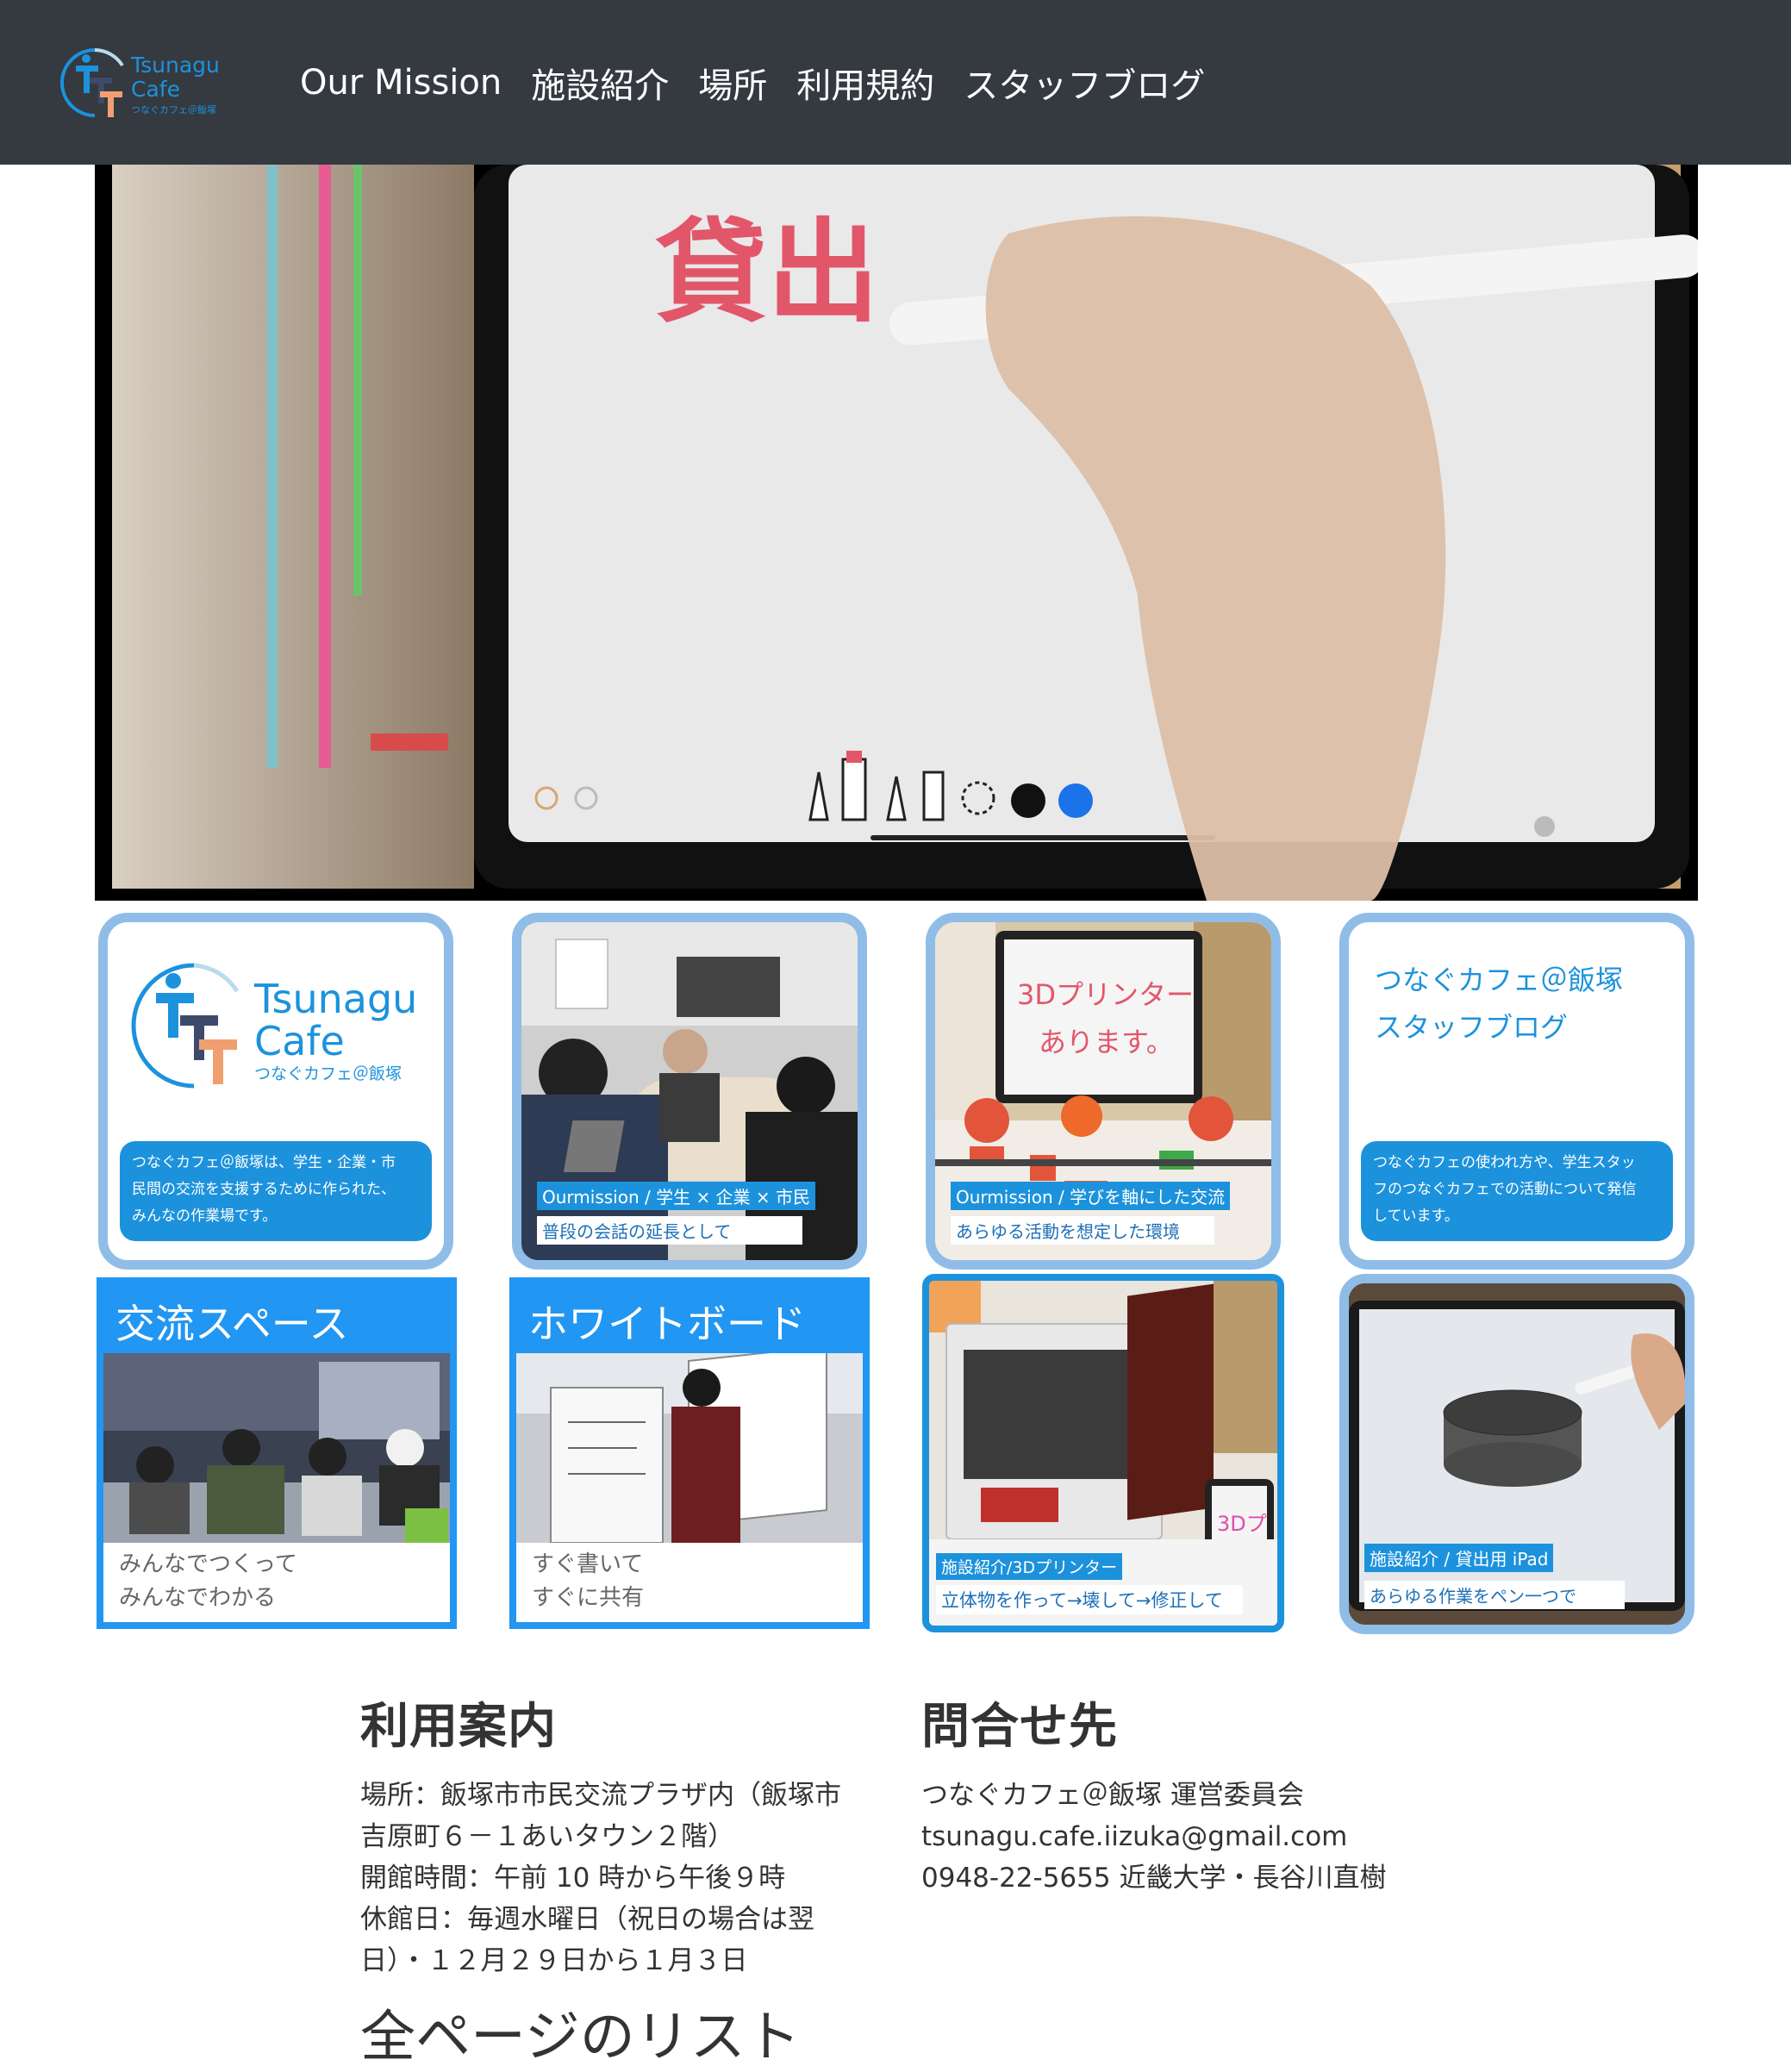  What do you see at coordinates (588, 1598) in the screenshot?
I see `tagline-line: すぐに共有` at bounding box center [588, 1598].